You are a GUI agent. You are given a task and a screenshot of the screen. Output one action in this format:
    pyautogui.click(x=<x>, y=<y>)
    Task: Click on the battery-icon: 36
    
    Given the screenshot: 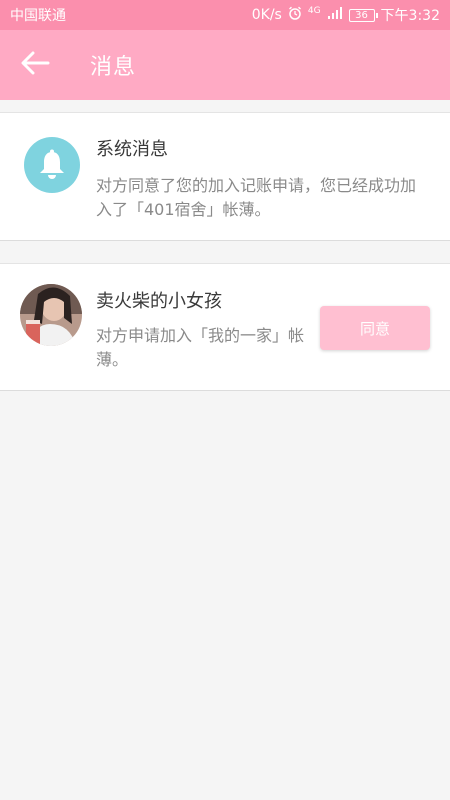 What is the action you would take?
    pyautogui.click(x=363, y=15)
    